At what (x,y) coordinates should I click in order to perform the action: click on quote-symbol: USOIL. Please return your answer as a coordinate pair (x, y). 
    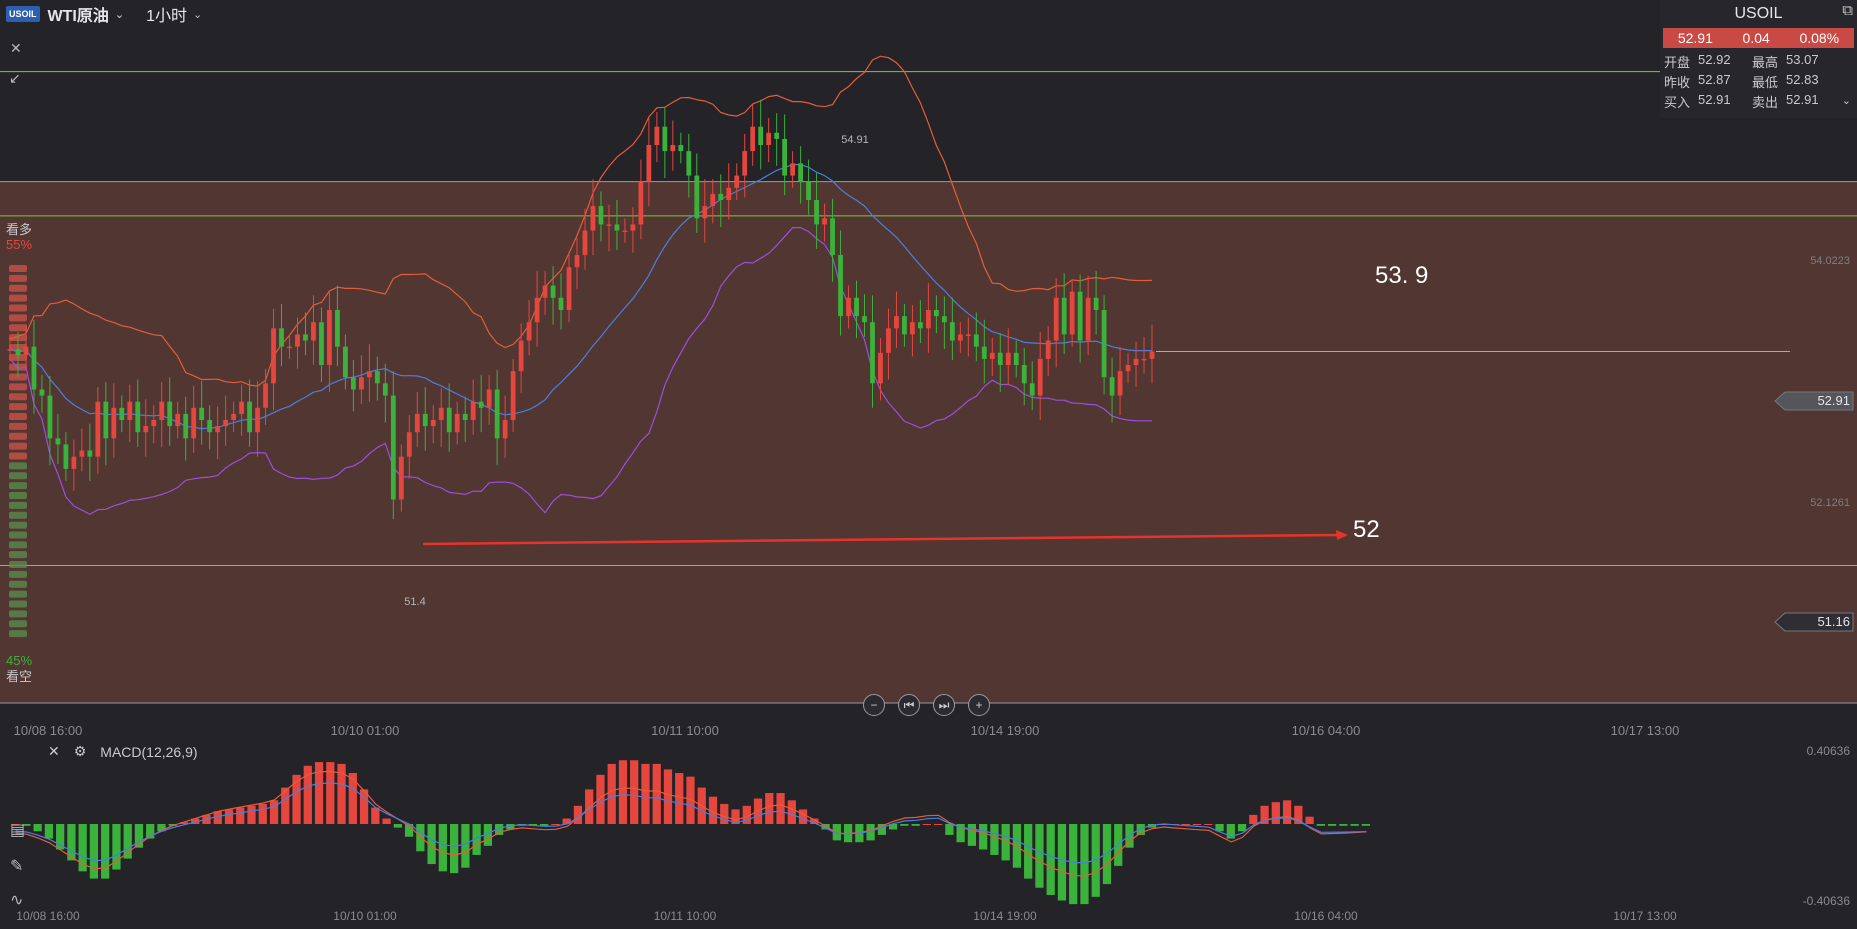
    Looking at the image, I should click on (1758, 13).